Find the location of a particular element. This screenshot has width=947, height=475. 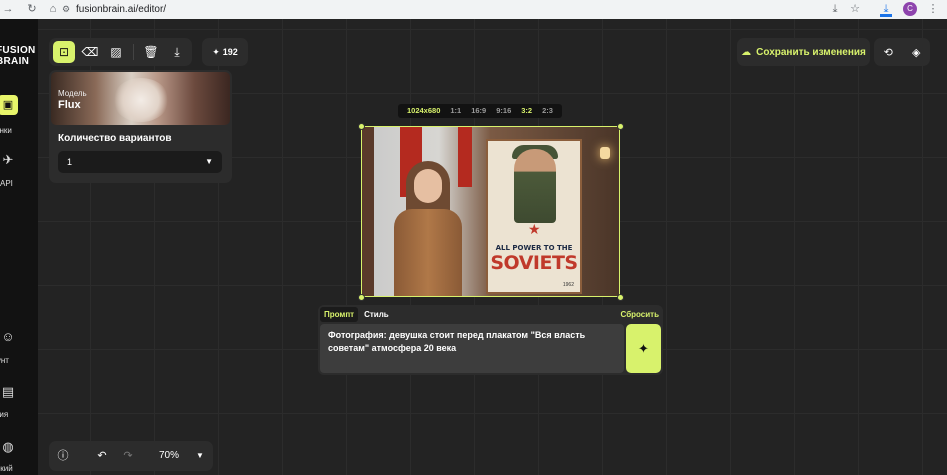

reload-icon: ↻ is located at coordinates (32, 9).